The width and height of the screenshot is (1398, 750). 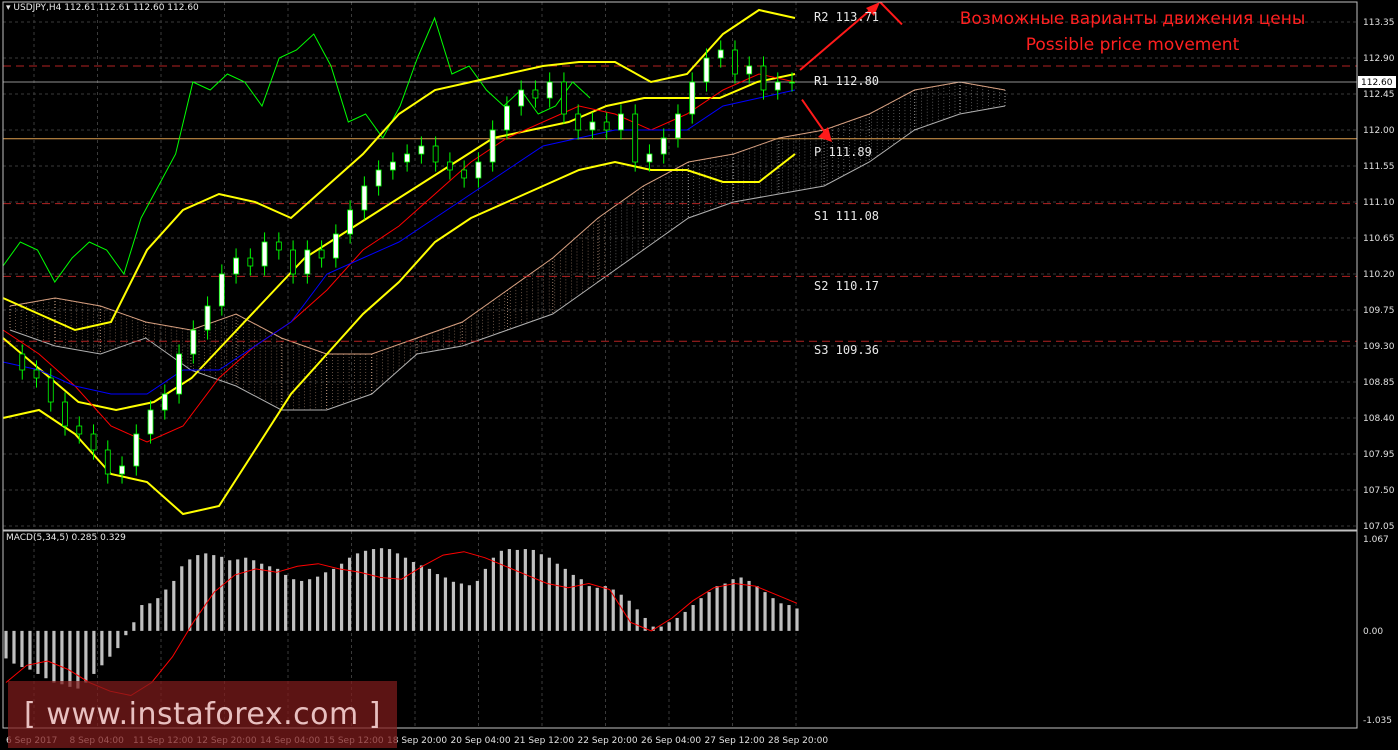 What do you see at coordinates (66, 538) in the screenshot?
I see `macd-header: MACD(5,34,5) 0.285 0.329` at bounding box center [66, 538].